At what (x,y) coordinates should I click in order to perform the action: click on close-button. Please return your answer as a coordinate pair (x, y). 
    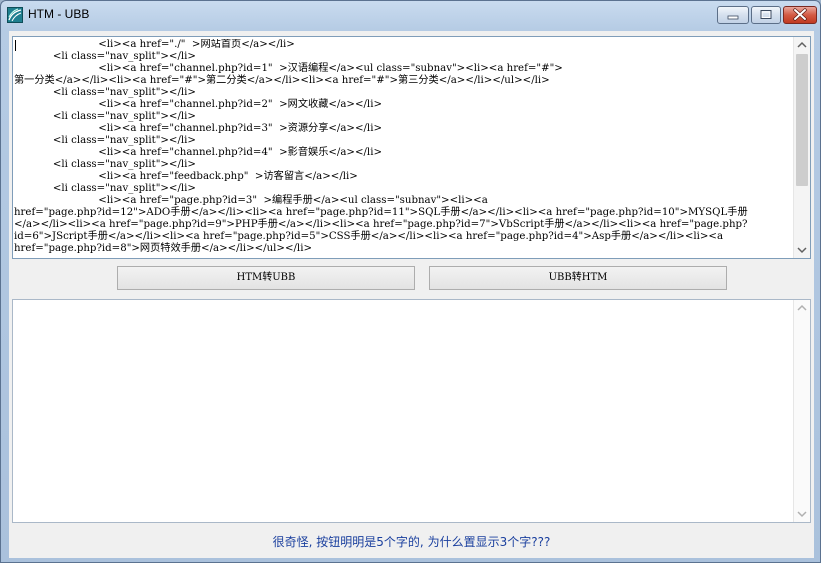
    Looking at the image, I should click on (800, 15).